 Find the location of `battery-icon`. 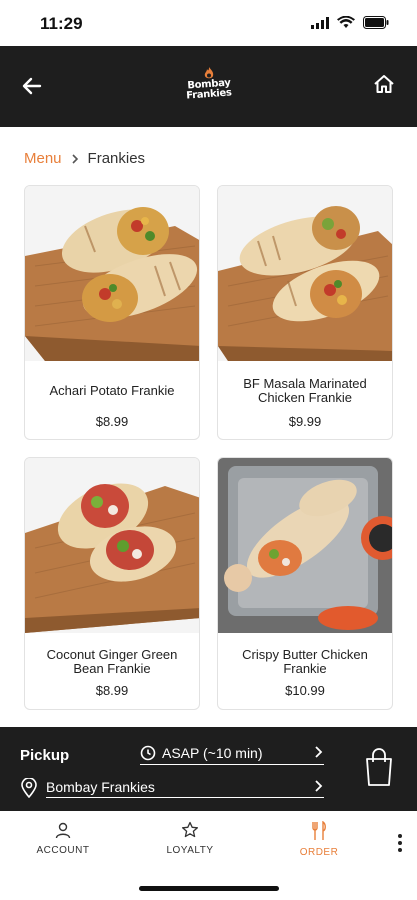

battery-icon is located at coordinates (376, 22).